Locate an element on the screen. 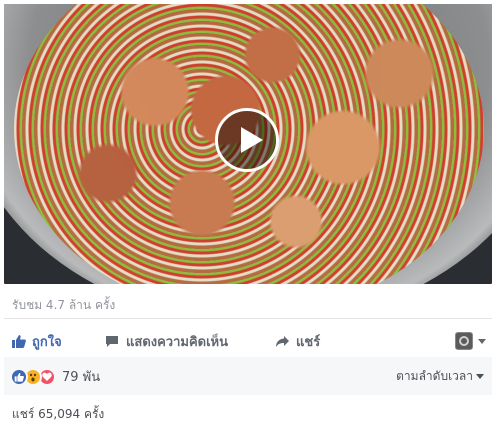  reaction-count: 79 พัน is located at coordinates (81, 377).